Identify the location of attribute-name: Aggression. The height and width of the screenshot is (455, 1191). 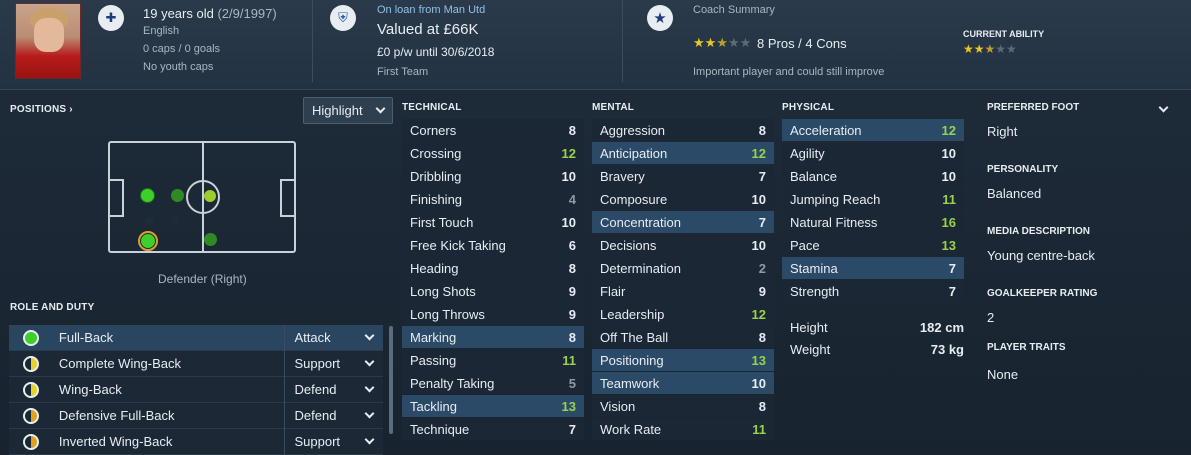
(633, 130).